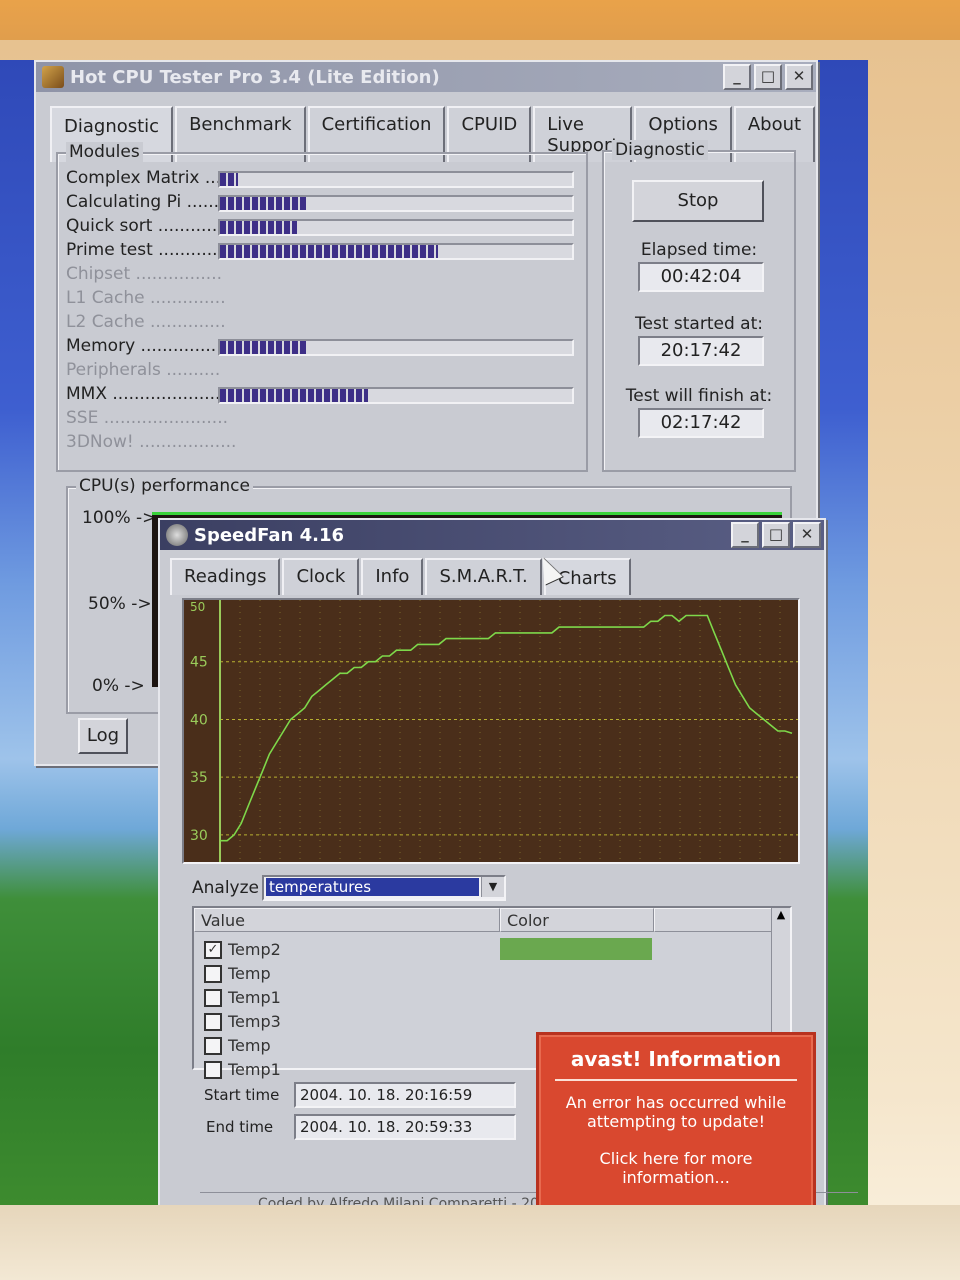  What do you see at coordinates (120, 604) in the screenshot?
I see `perf-tick-50: 50% ->` at bounding box center [120, 604].